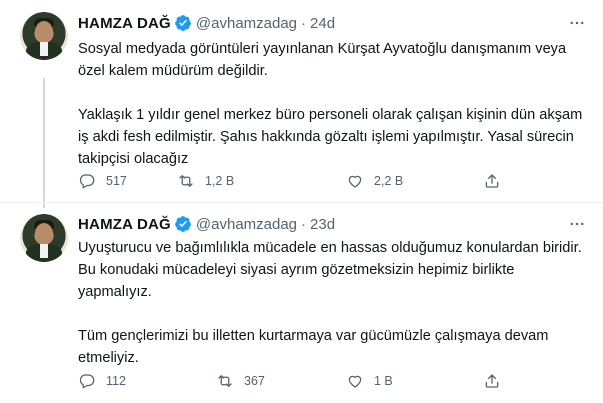 The image size is (603, 403). What do you see at coordinates (322, 224) in the screenshot?
I see `tweet-timestamp: 23d` at bounding box center [322, 224].